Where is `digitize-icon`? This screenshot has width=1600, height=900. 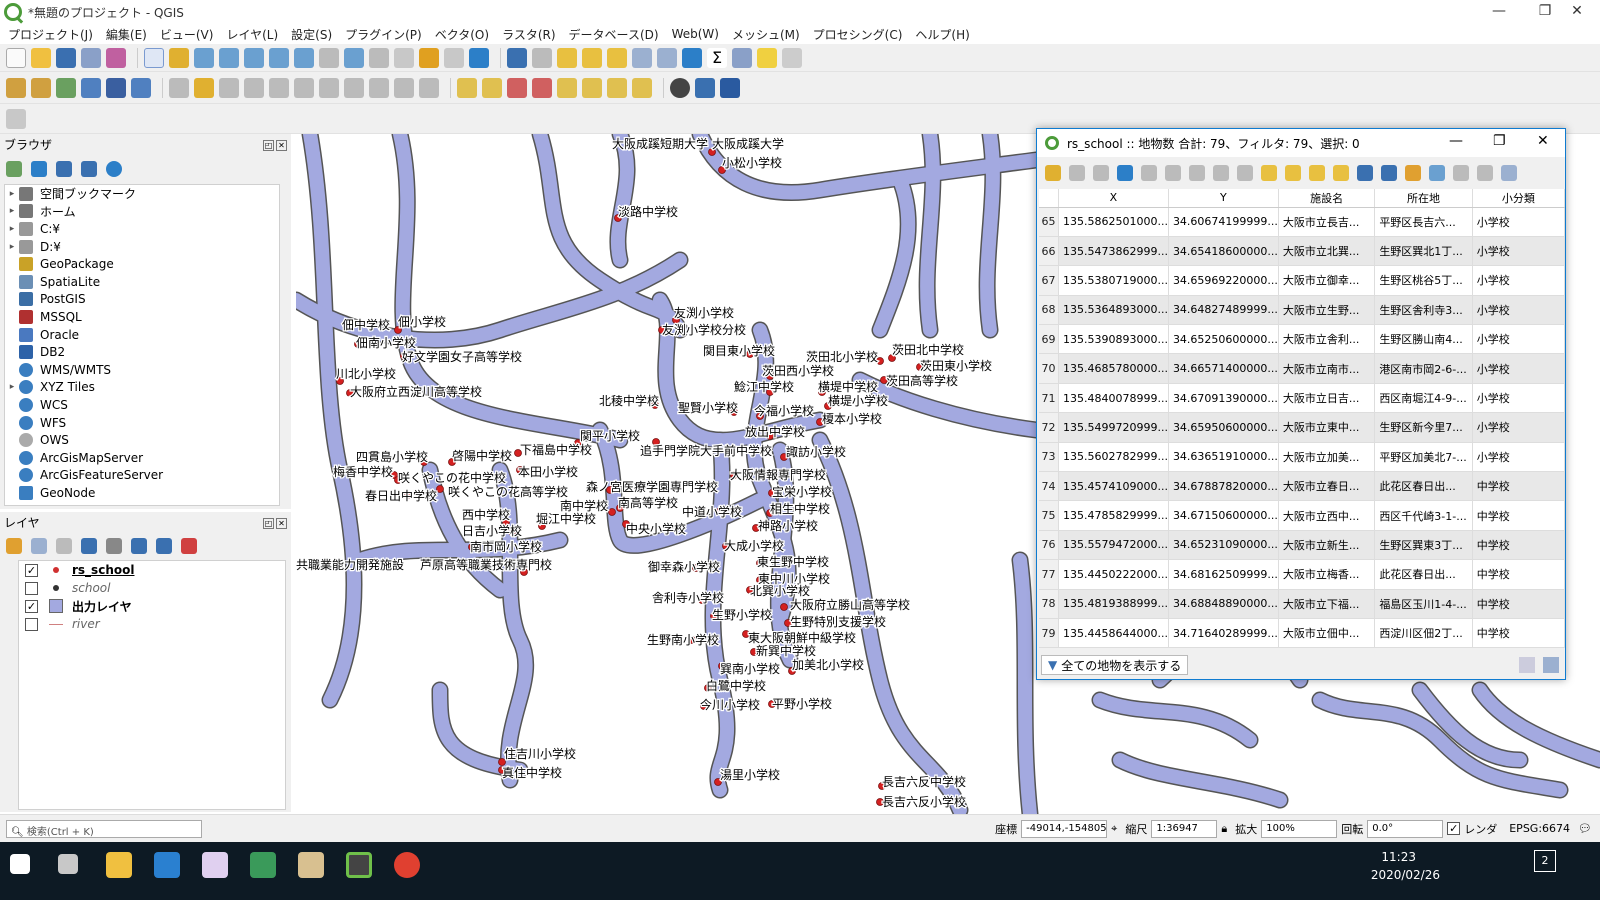
digitize-icon is located at coordinates (179, 87).